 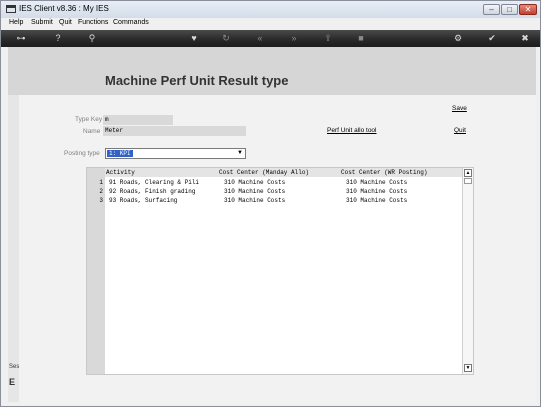 I want to click on title-bar: IES Client v8.36 : My IES – □ ✕, so click(x=270, y=9).